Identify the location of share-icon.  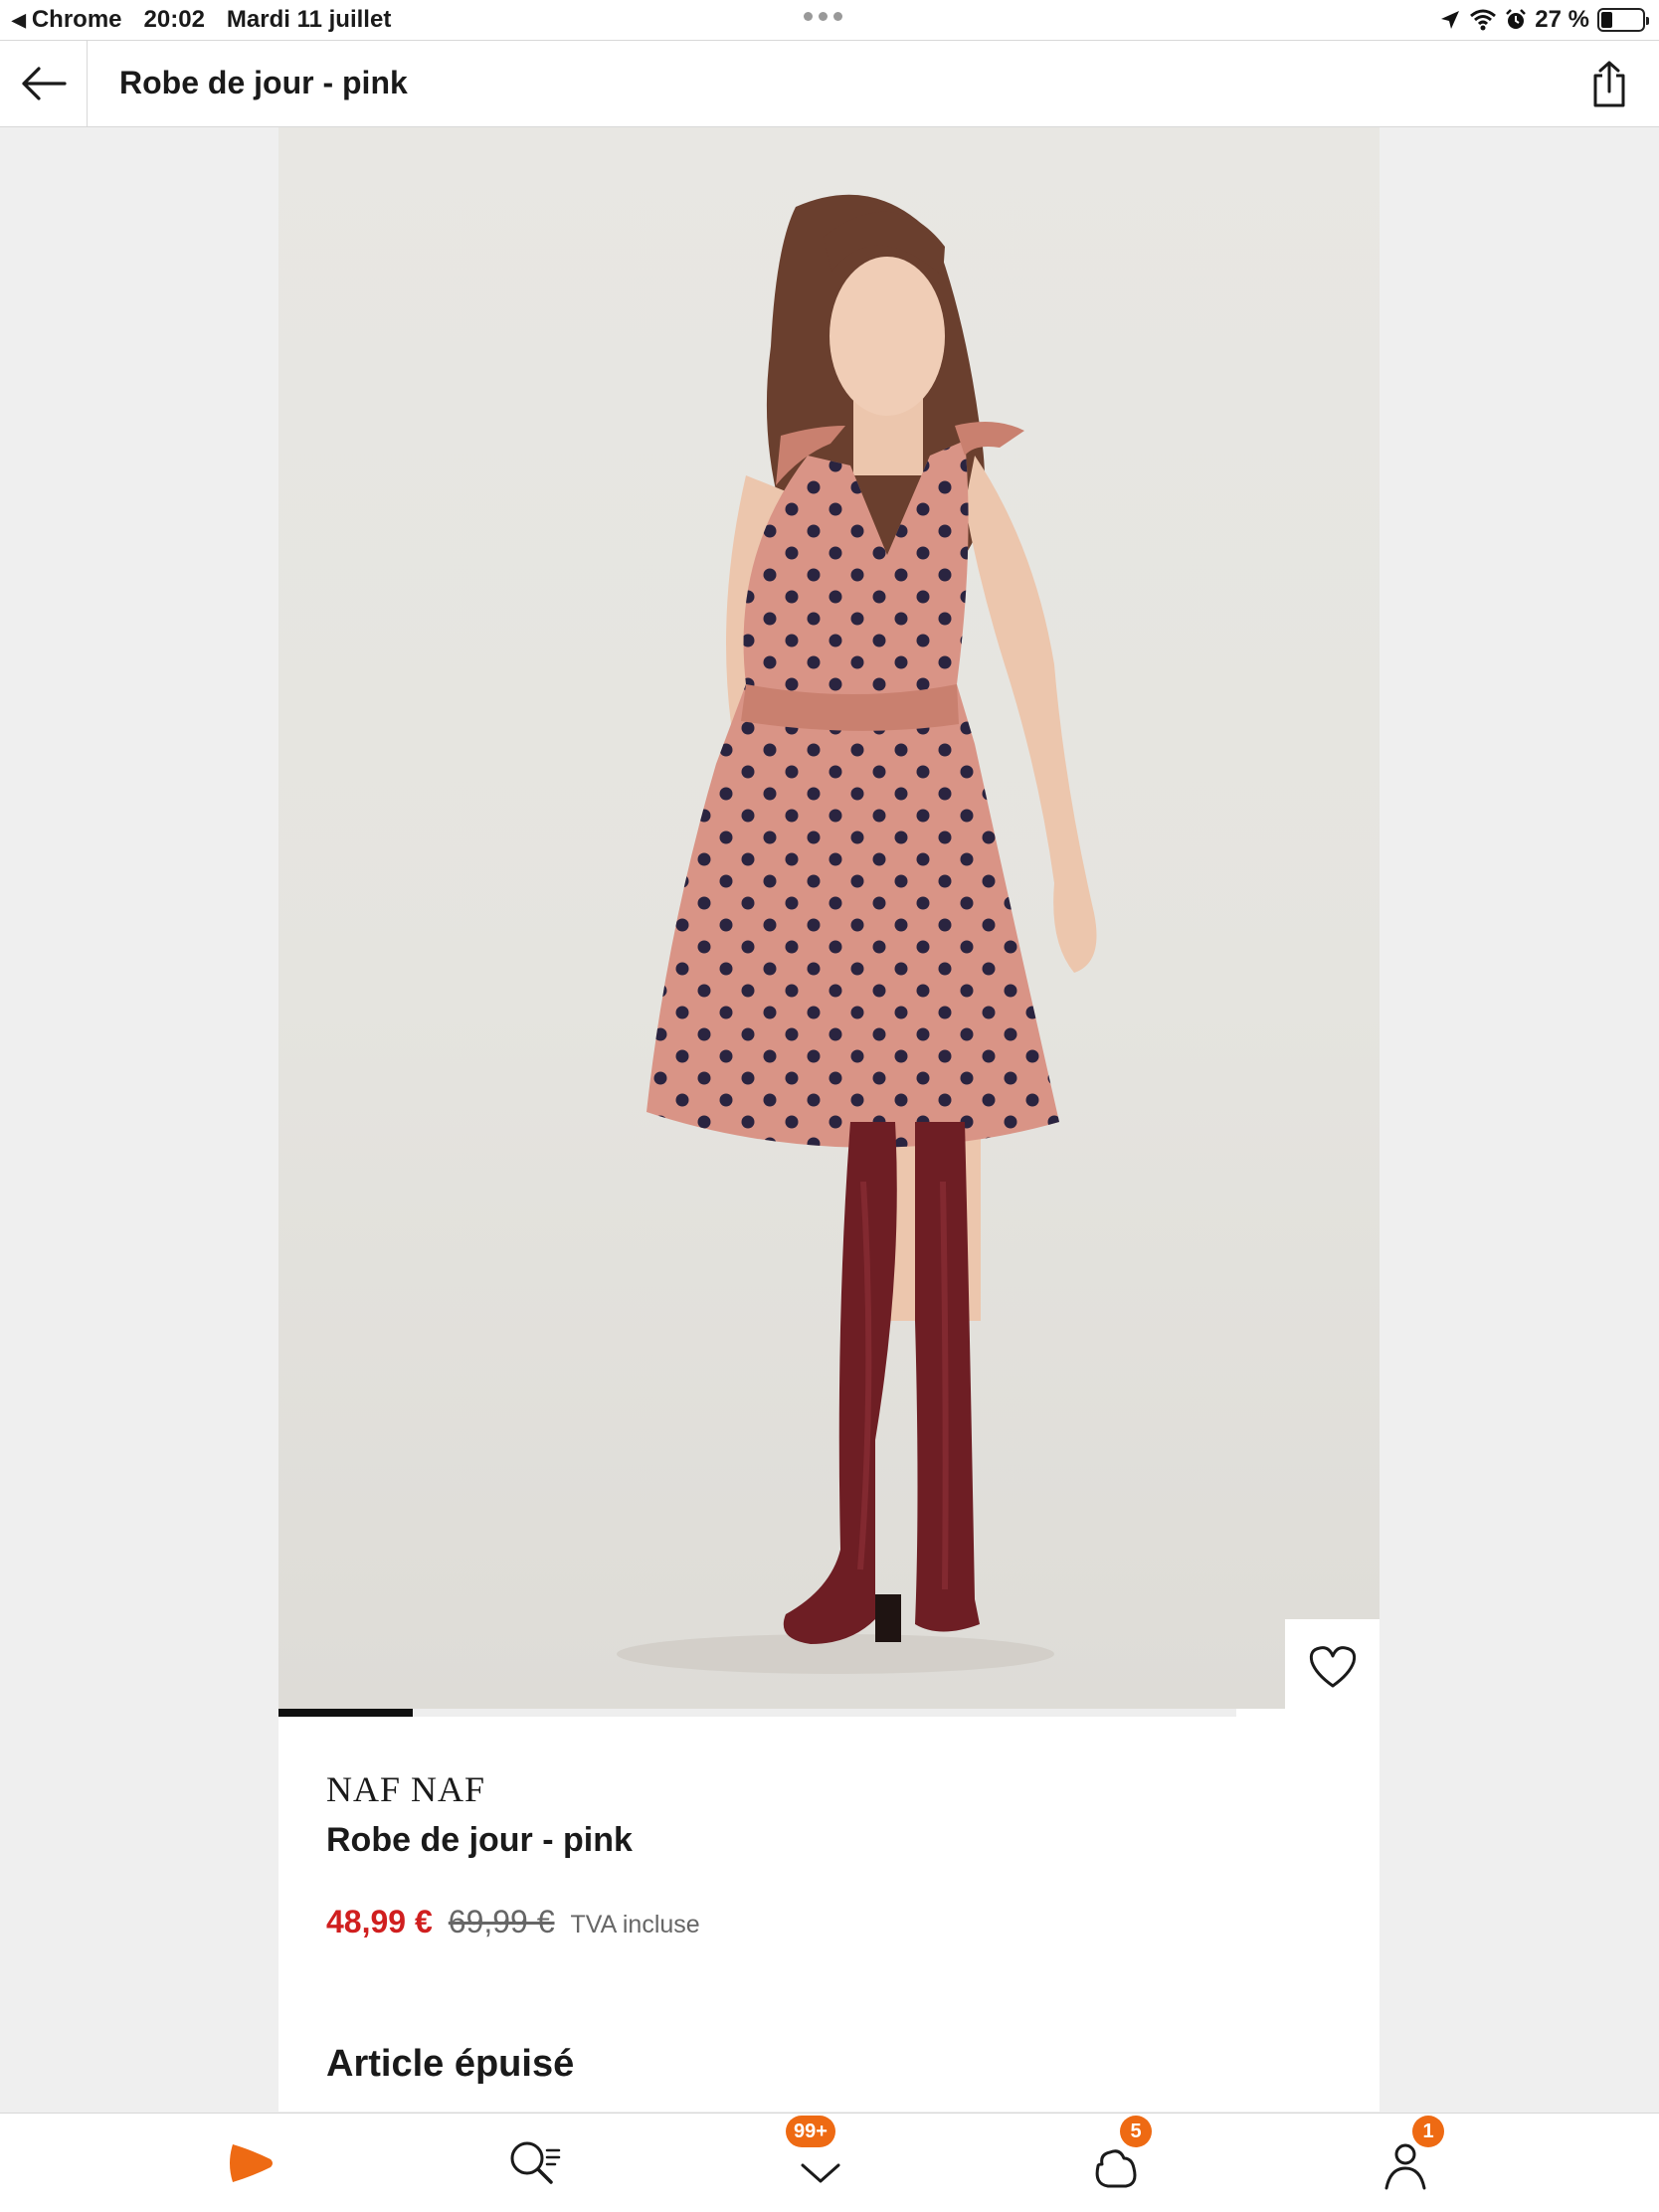
(1609, 84).